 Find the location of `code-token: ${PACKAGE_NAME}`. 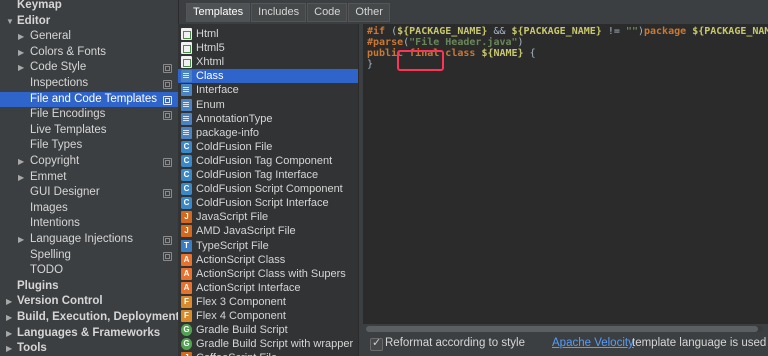

code-token: ${PACKAGE_NAME} is located at coordinates (442, 31).